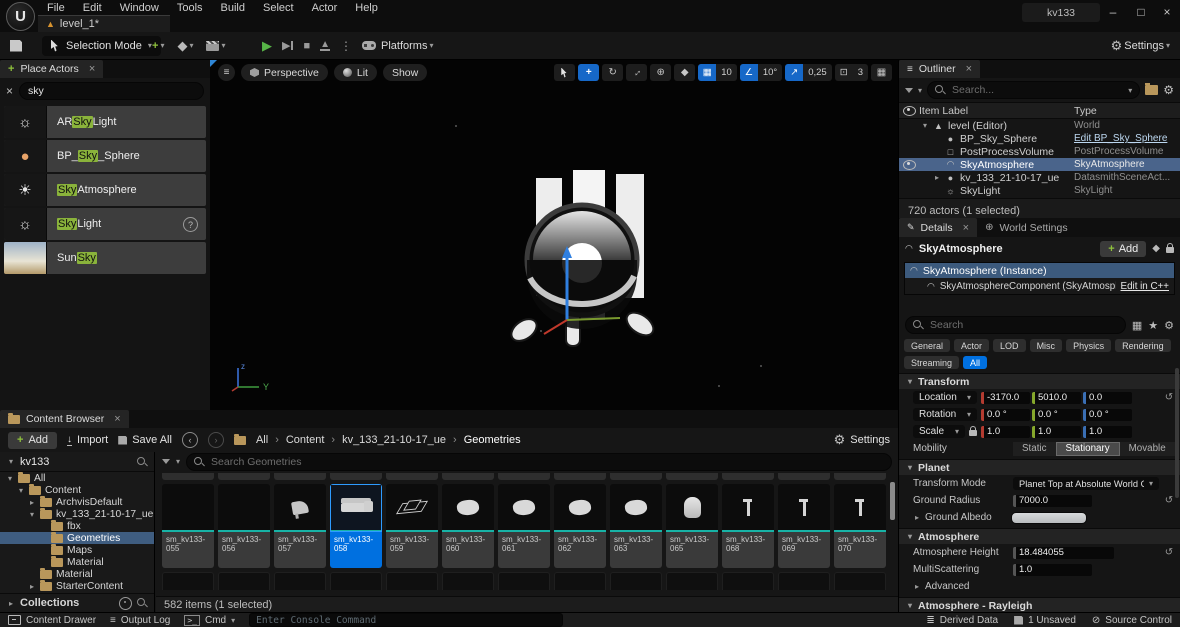 The height and width of the screenshot is (627, 1180). What do you see at coordinates (661, 72) in the screenshot?
I see `world-coord-button: ⊕` at bounding box center [661, 72].